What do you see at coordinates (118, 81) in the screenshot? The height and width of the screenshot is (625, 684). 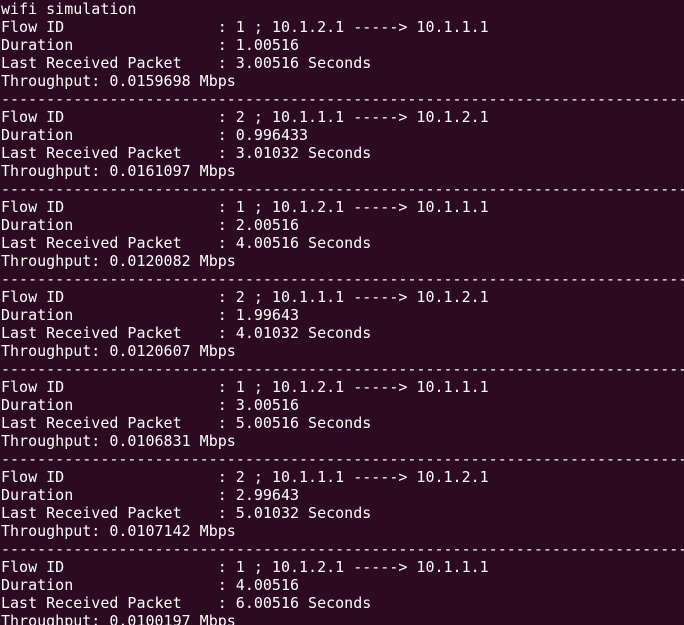 I see `throughput-line: Throughput: 0.0159698 Mbps` at bounding box center [118, 81].